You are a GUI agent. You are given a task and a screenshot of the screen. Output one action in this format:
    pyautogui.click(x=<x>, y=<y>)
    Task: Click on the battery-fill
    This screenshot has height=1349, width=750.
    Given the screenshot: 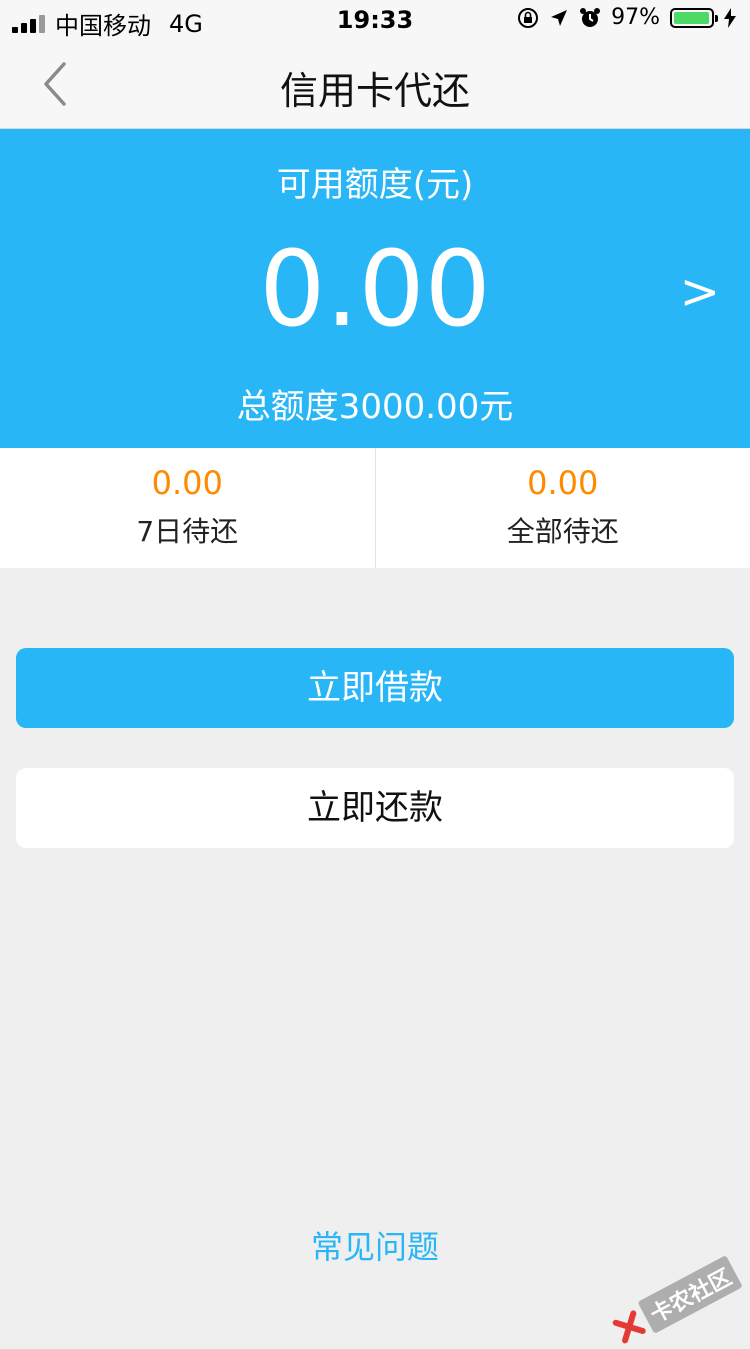 What is the action you would take?
    pyautogui.click(x=691, y=18)
    